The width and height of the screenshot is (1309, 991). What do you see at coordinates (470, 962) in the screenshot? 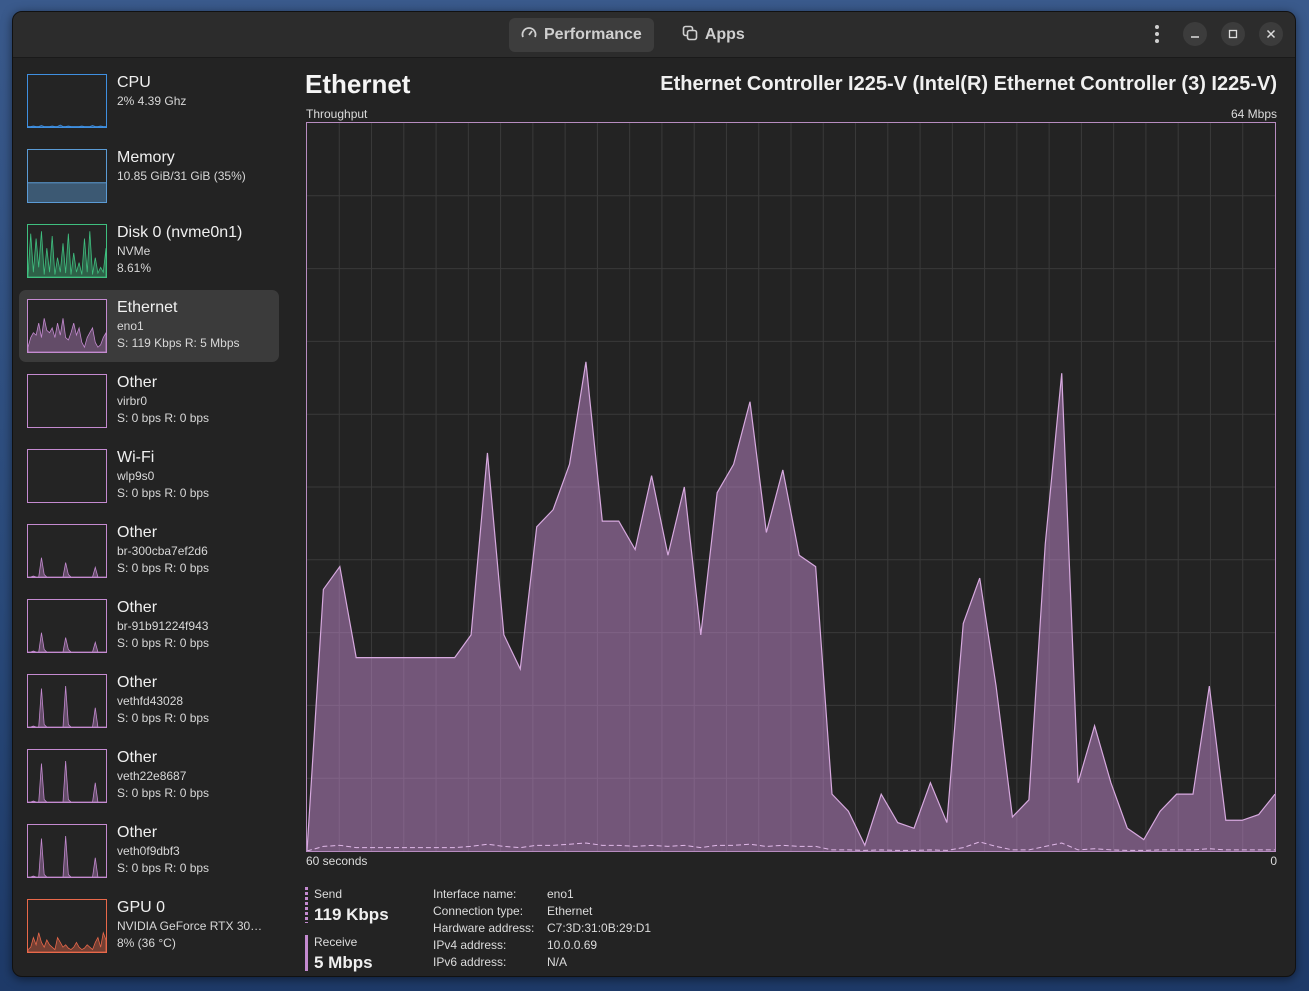
I see `info-key: IPv6 address:` at bounding box center [470, 962].